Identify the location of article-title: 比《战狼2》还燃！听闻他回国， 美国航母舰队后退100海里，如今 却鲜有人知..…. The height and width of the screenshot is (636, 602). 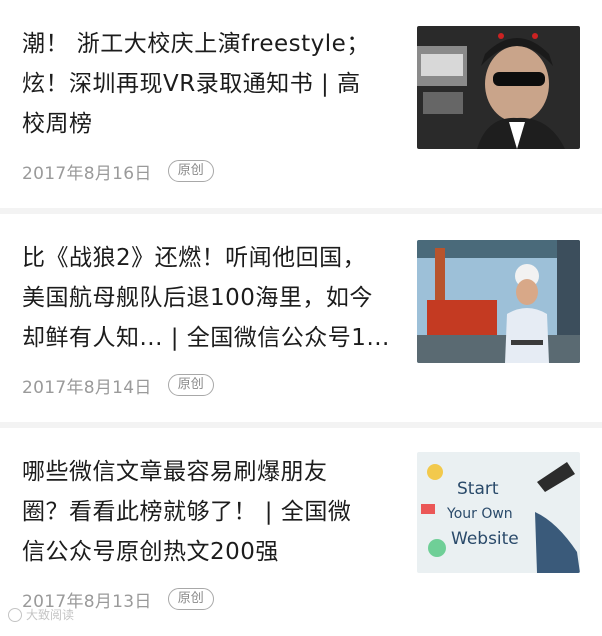
(208, 298).